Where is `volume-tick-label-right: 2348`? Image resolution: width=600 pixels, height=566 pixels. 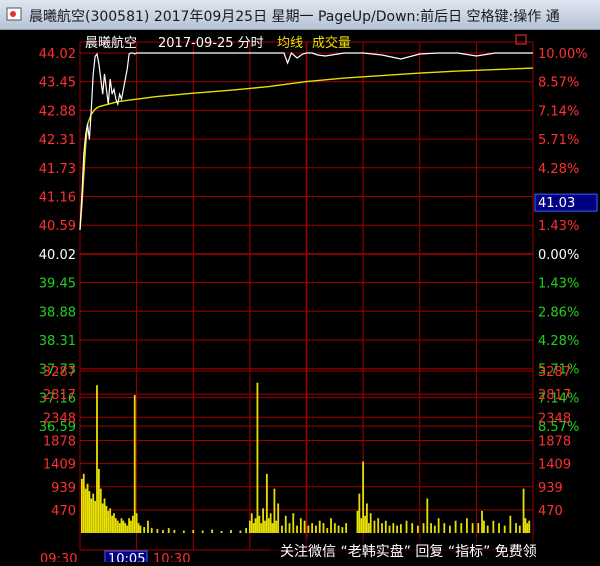 volume-tick-label-right: 2348 is located at coordinates (554, 418).